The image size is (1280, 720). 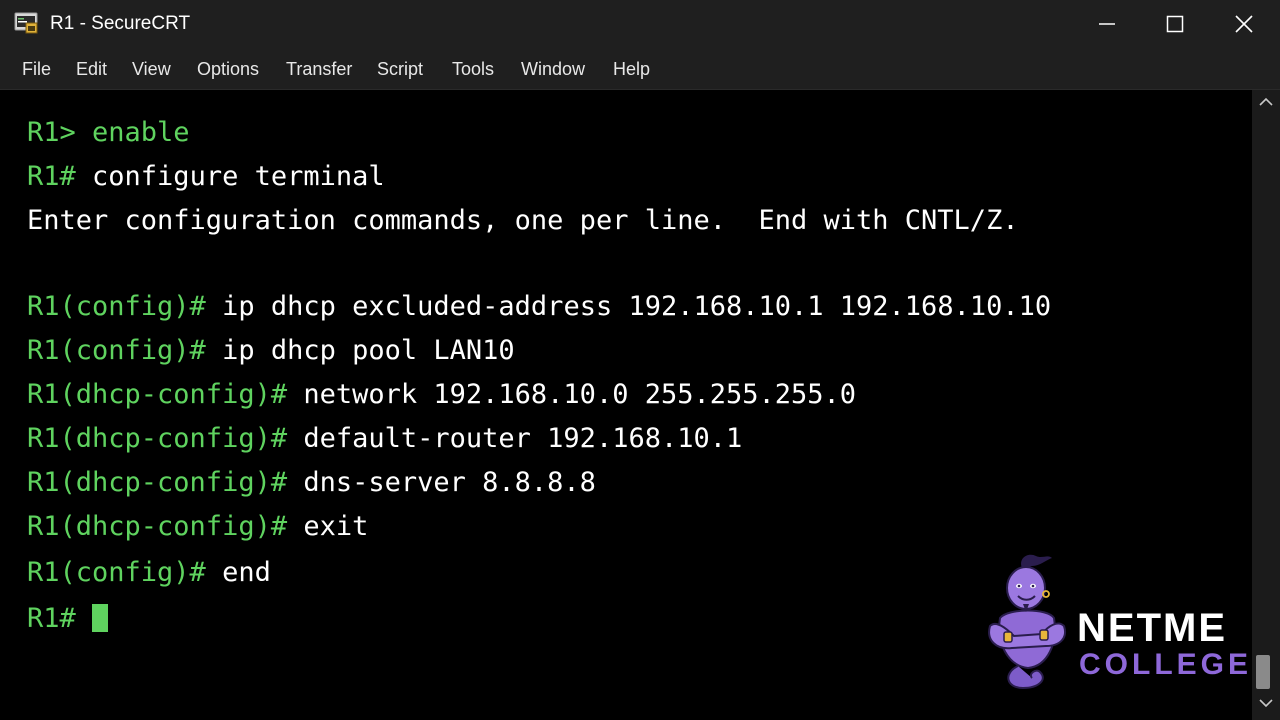 I want to click on minimize-button, so click(x=1107, y=24).